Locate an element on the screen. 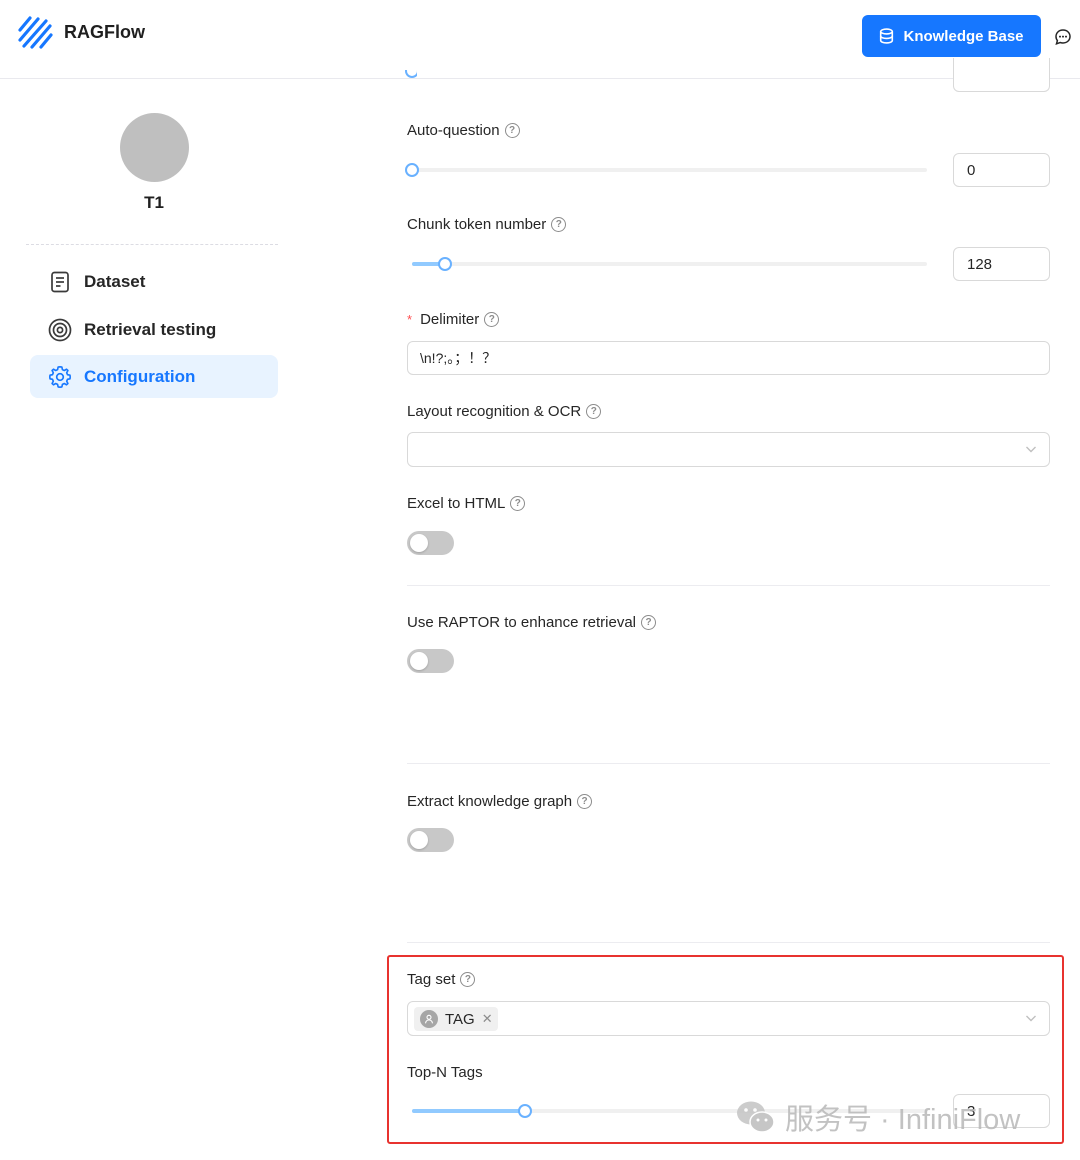  sidebar-item-label: Retrieval testing is located at coordinates (150, 329).